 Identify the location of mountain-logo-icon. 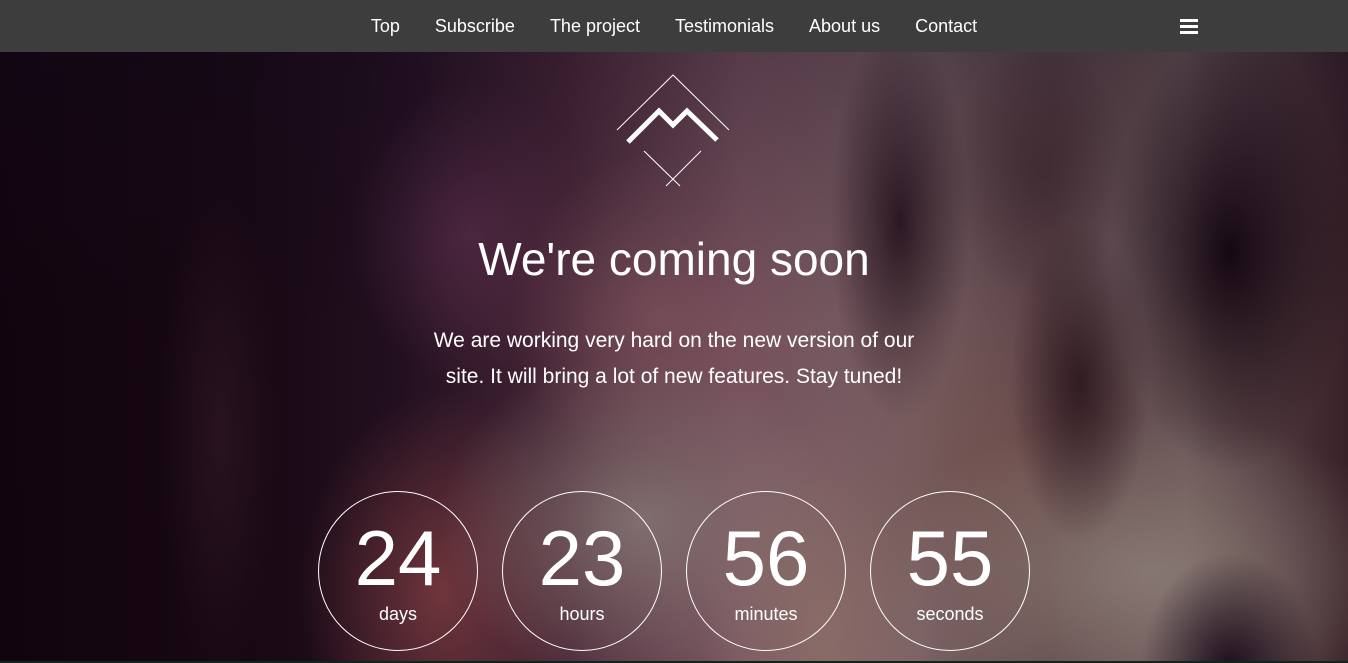
(673, 130).